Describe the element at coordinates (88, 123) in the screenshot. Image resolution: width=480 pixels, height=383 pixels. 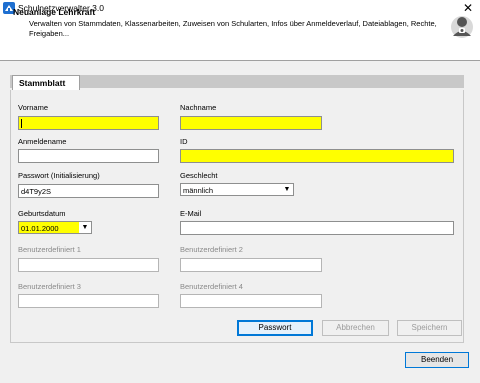
I see `vorname-field` at that location.